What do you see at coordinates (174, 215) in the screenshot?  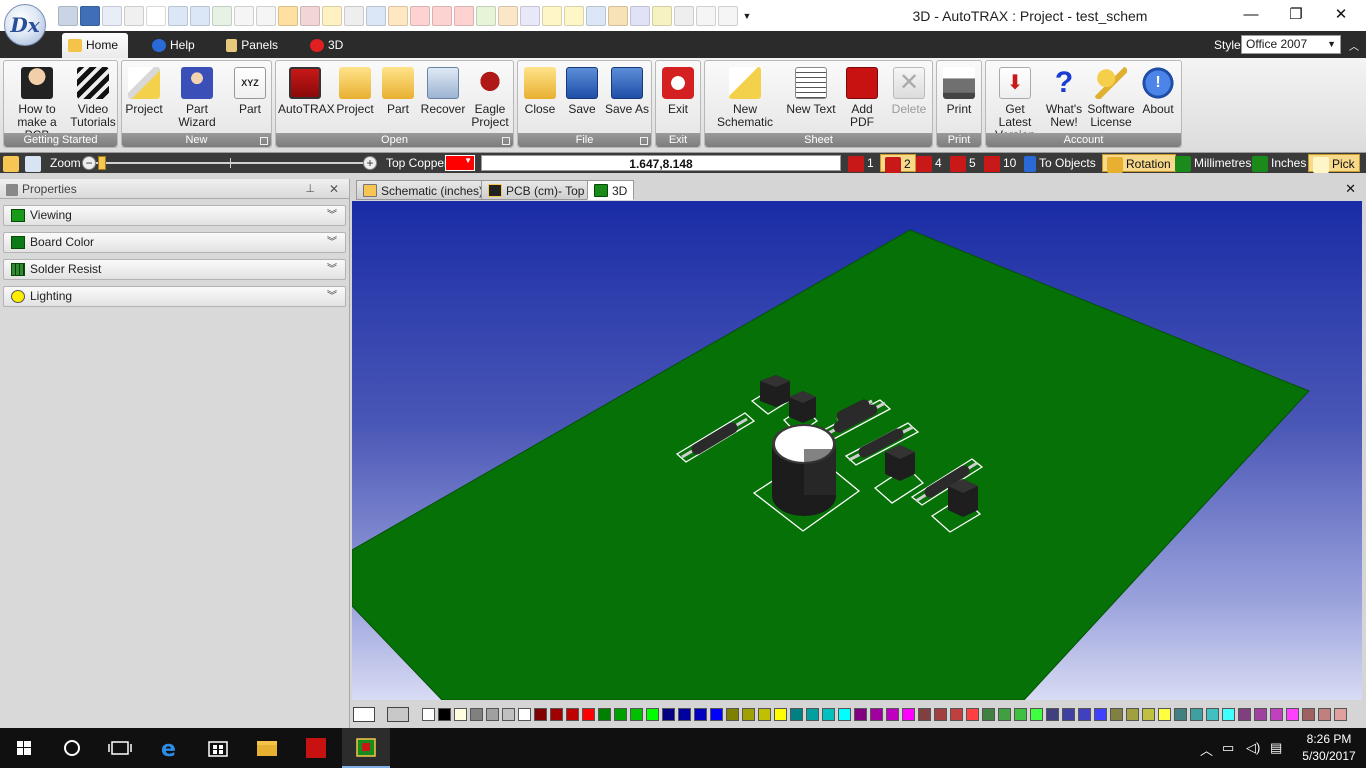 I see `section-viewing: Viewing ︾` at bounding box center [174, 215].